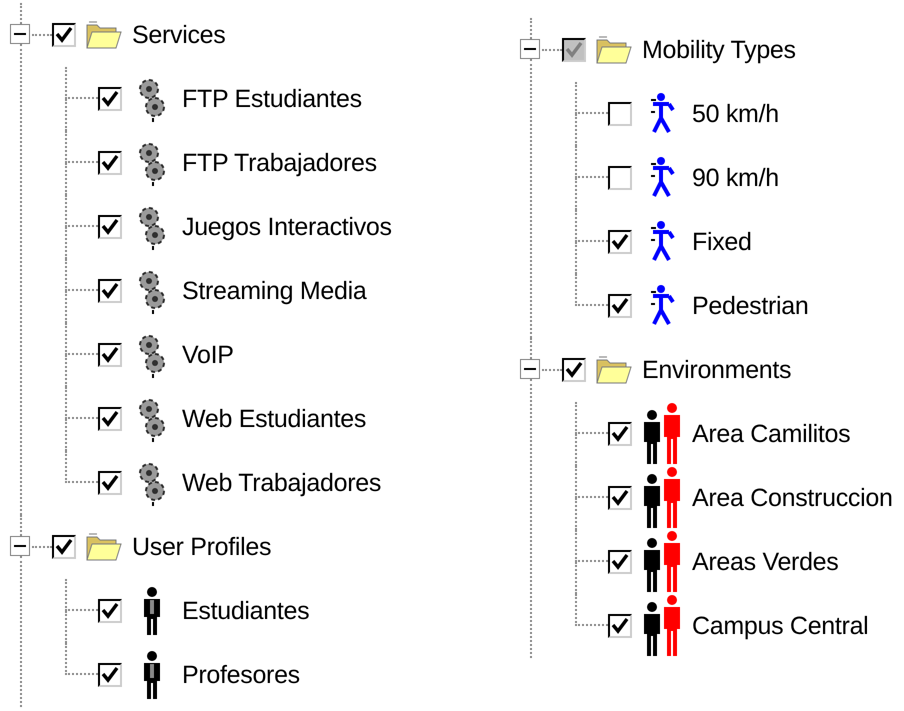 Image resolution: width=904 pixels, height=711 pixels. I want to click on tree-item-label: Campus Central, so click(780, 626).